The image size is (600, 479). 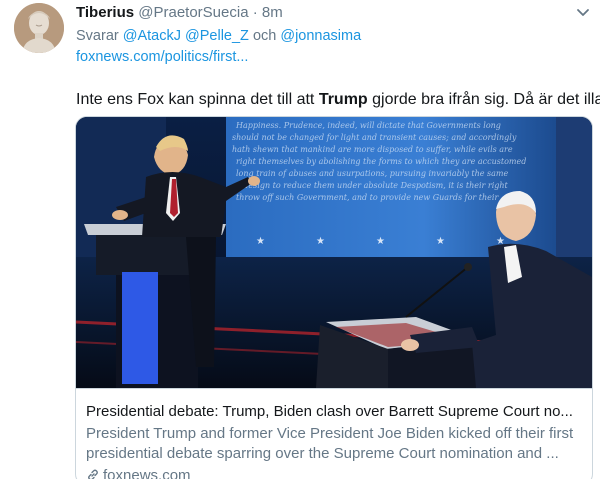 What do you see at coordinates (483, 99) in the screenshot?
I see `tweet-text-end: gjorde bra ifrån sig. Då är det illa.` at bounding box center [483, 99].